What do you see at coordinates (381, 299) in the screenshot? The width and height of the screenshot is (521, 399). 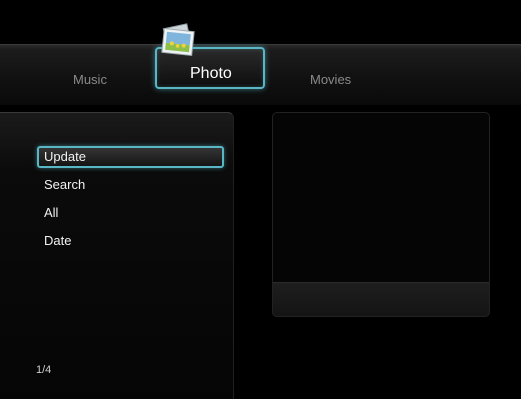 I see `preview-info-bar` at bounding box center [381, 299].